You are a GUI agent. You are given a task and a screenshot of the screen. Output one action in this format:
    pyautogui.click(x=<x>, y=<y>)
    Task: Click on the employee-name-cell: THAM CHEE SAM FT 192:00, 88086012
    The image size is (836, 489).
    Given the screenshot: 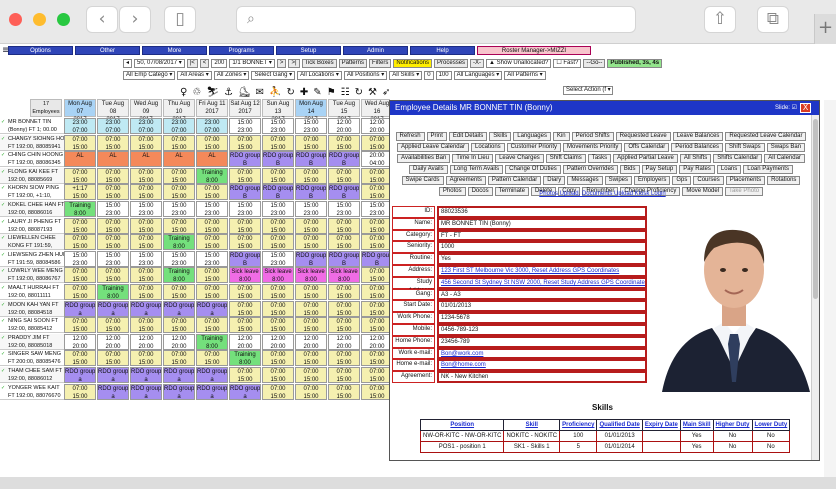 What is the action you would take?
    pyautogui.click(x=32, y=375)
    